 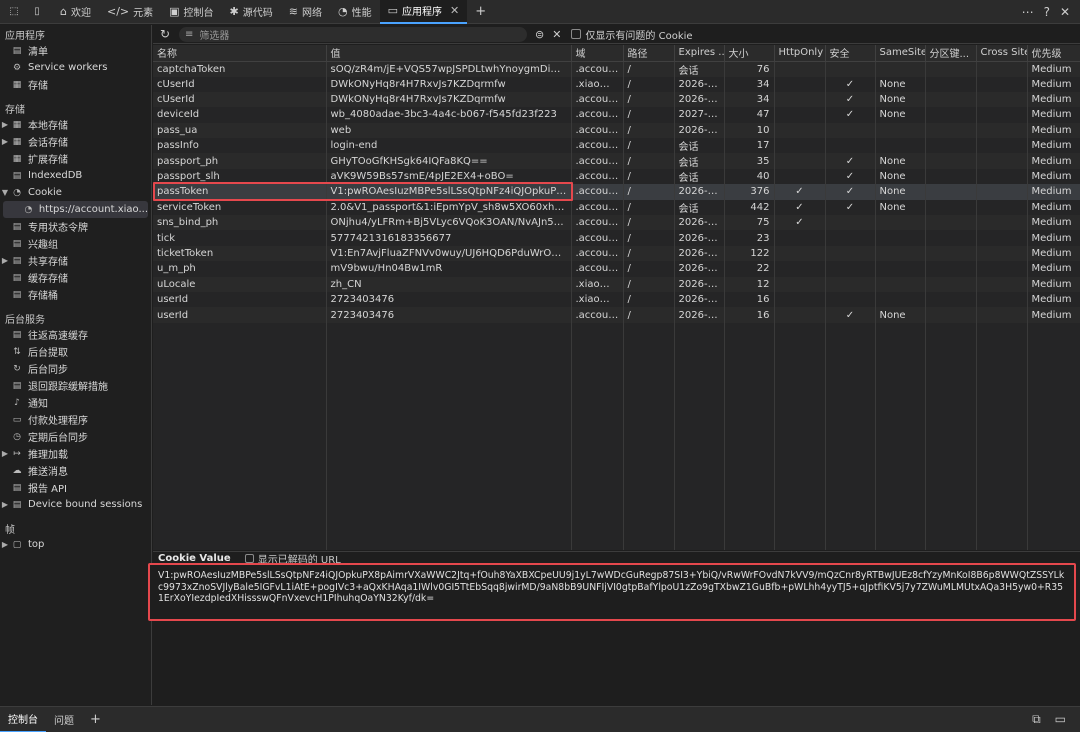 I want to click on sidebar-item-background-fetch: ⇅ 后台提取, so click(x=75, y=351).